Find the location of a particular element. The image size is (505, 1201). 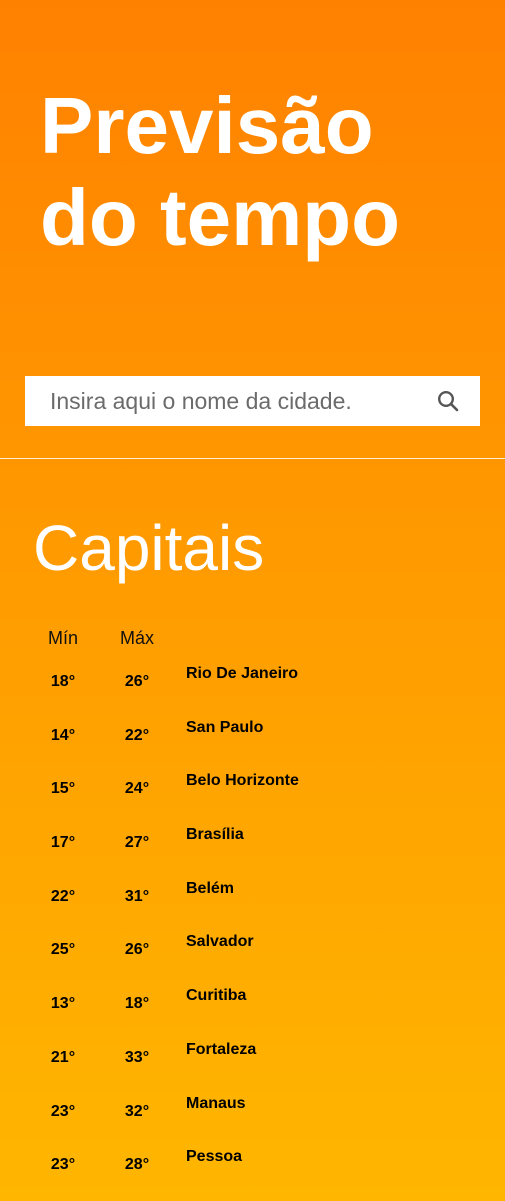

city-name: Brasília is located at coordinates (215, 835).